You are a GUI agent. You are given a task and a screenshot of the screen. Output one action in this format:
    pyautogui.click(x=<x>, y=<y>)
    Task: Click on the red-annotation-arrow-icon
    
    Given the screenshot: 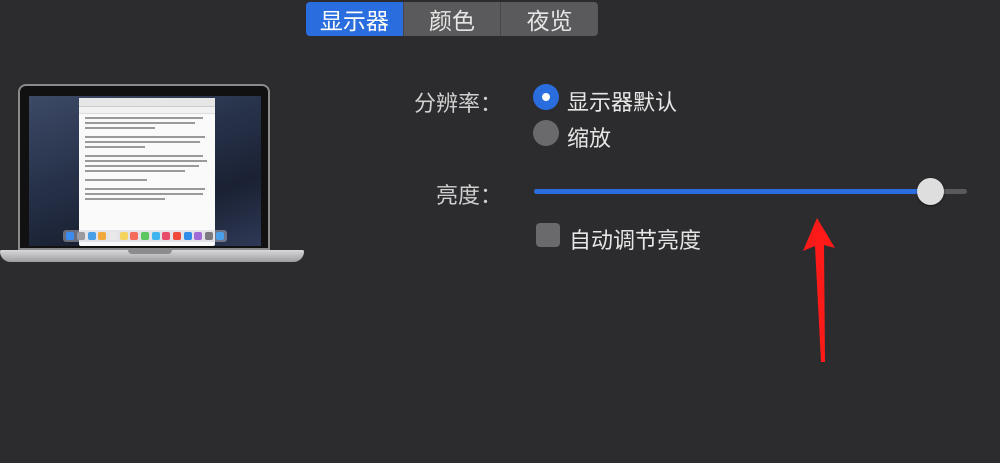 What is the action you would take?
    pyautogui.click(x=819, y=290)
    